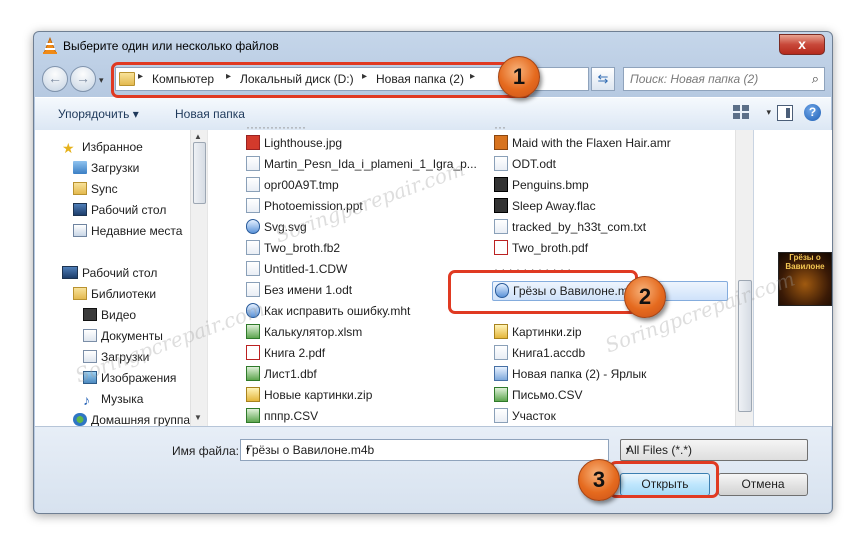 The image size is (864, 544). Describe the element at coordinates (539, 353) in the screenshot. I see `list-item: Книга1.accdb` at that location.